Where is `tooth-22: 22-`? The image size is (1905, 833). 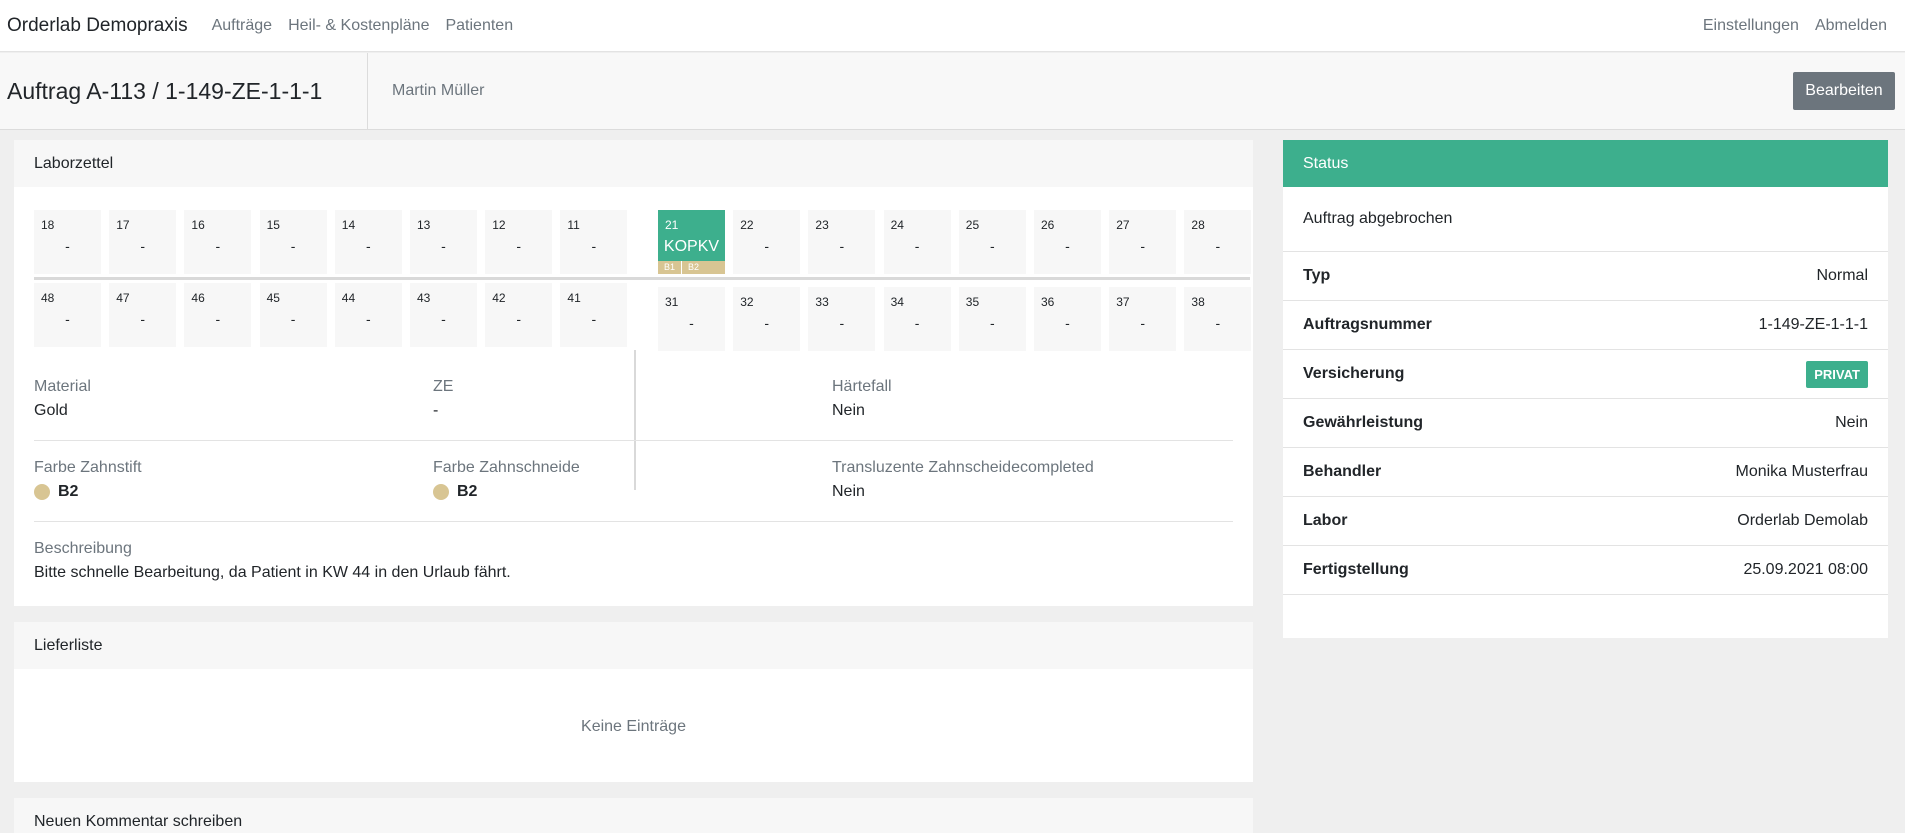 tooth-22: 22- is located at coordinates (767, 242).